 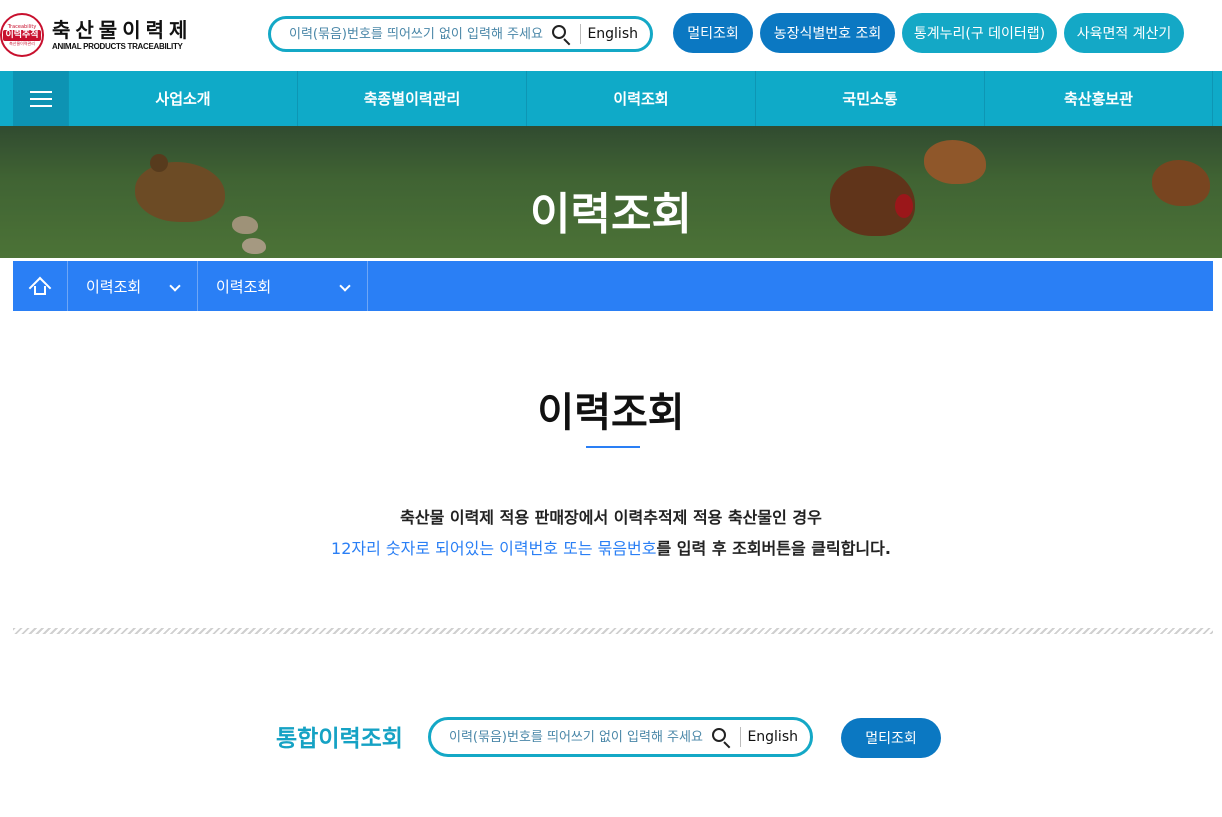 I want to click on nav-item-species: 축종별이력관리, so click(x=411, y=98).